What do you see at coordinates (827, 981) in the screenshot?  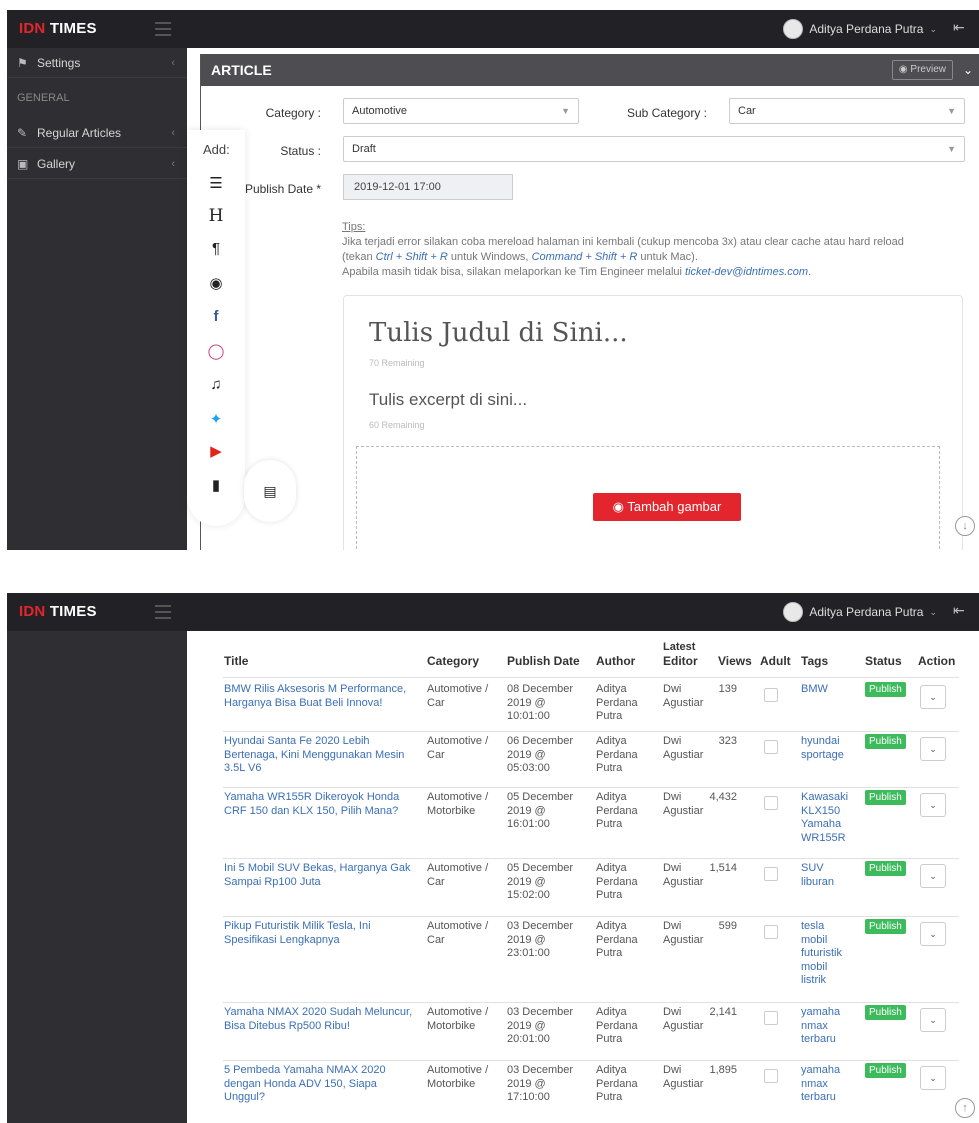 I see `tag-link: listrik` at bounding box center [827, 981].